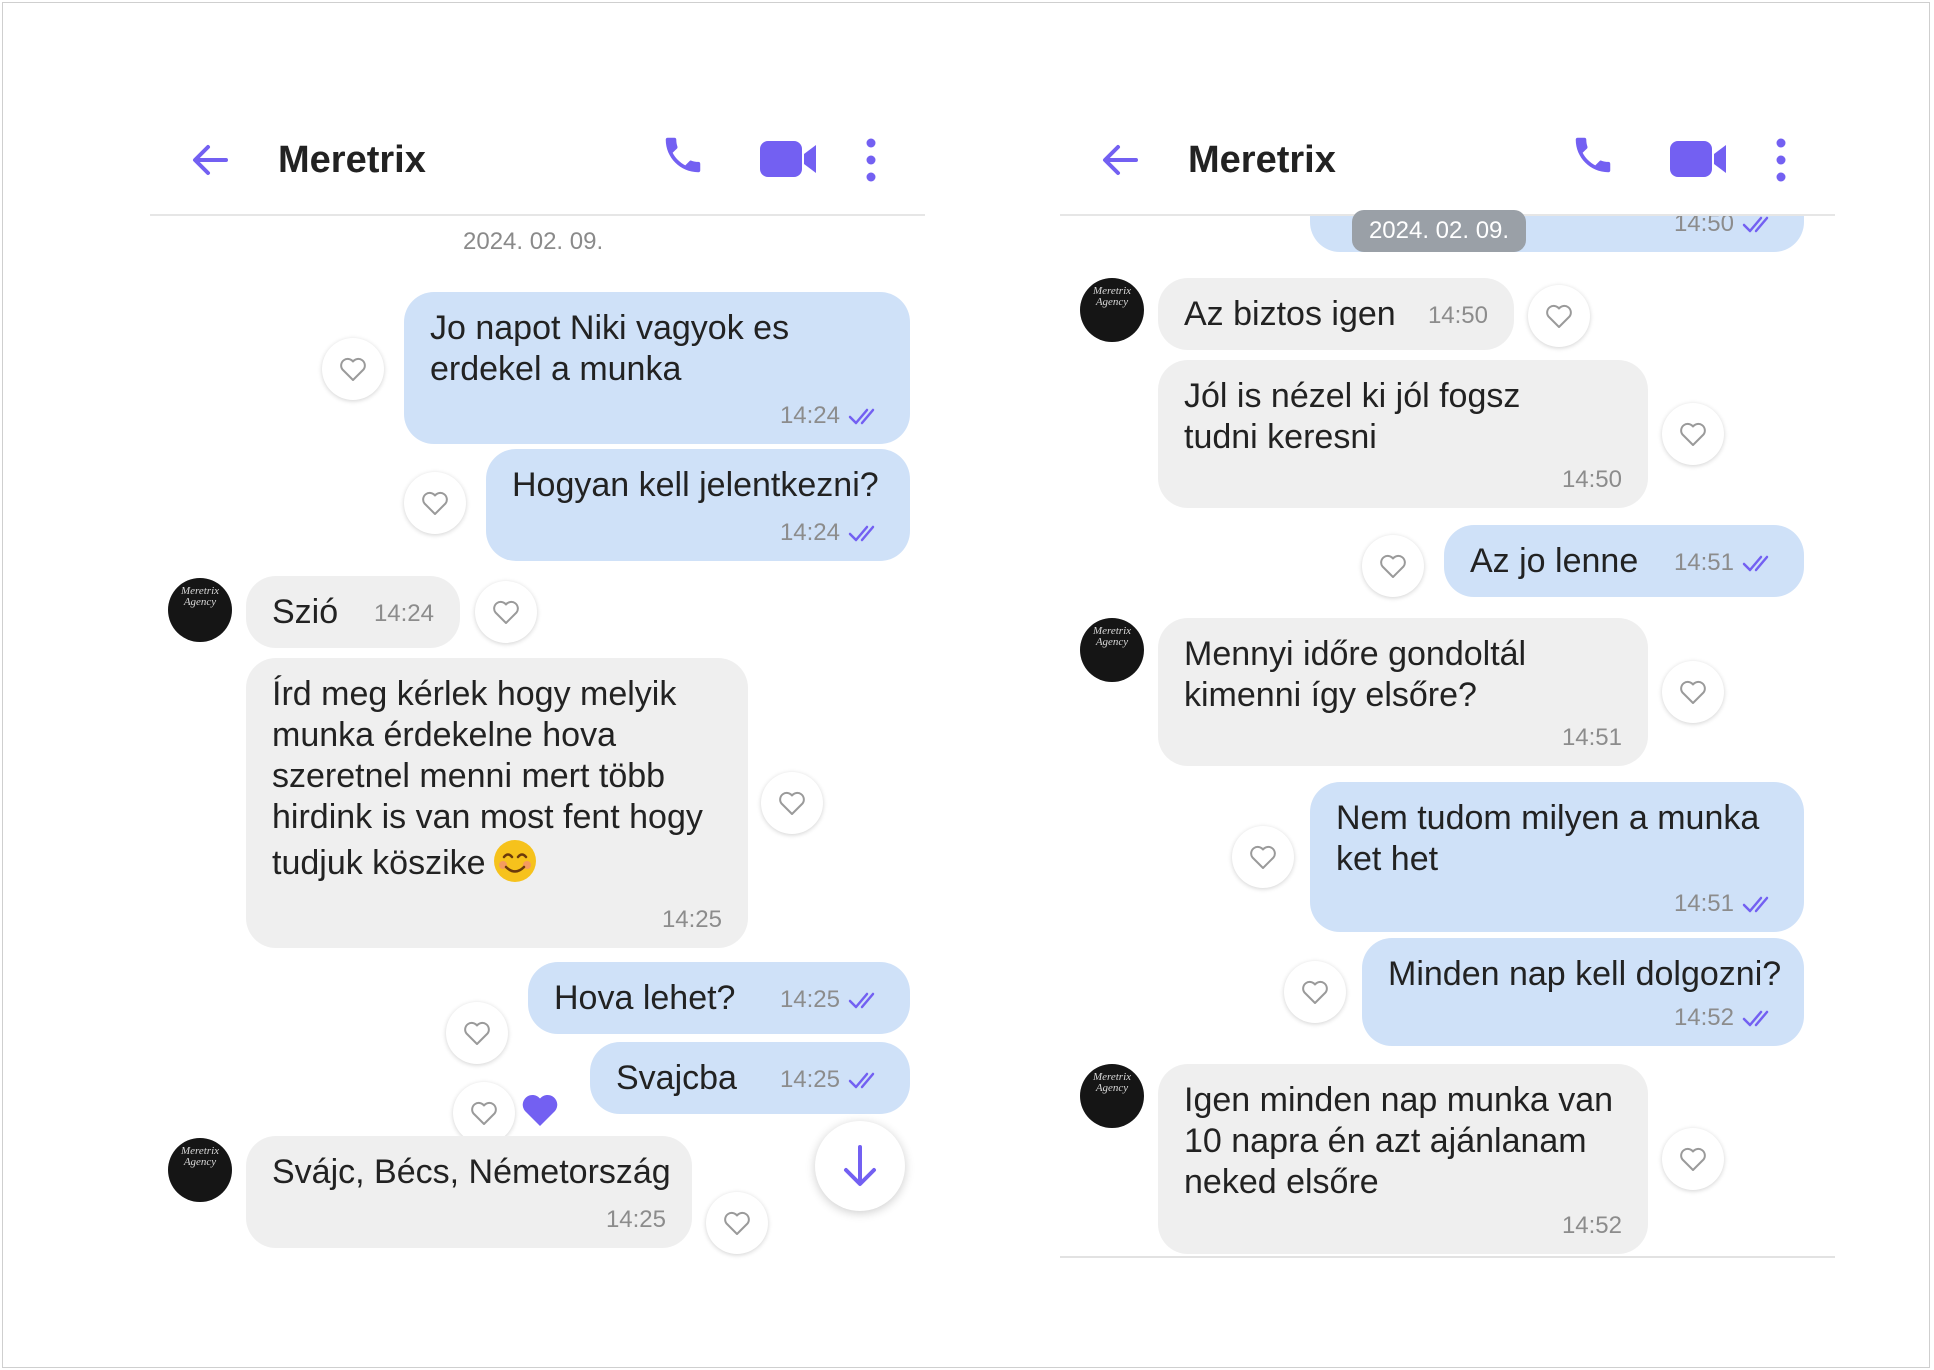 The width and height of the screenshot is (1934, 1370). I want to click on scroll-to-bottom-button, so click(860, 1166).